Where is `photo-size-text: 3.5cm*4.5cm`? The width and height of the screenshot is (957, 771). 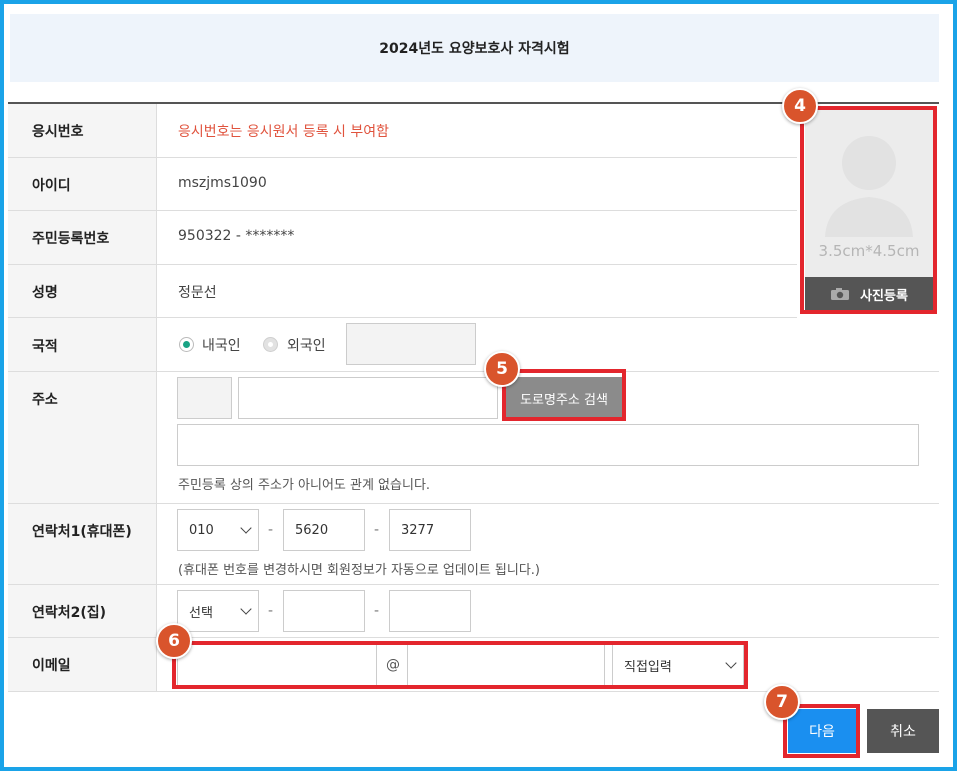 photo-size-text: 3.5cm*4.5cm is located at coordinates (869, 251).